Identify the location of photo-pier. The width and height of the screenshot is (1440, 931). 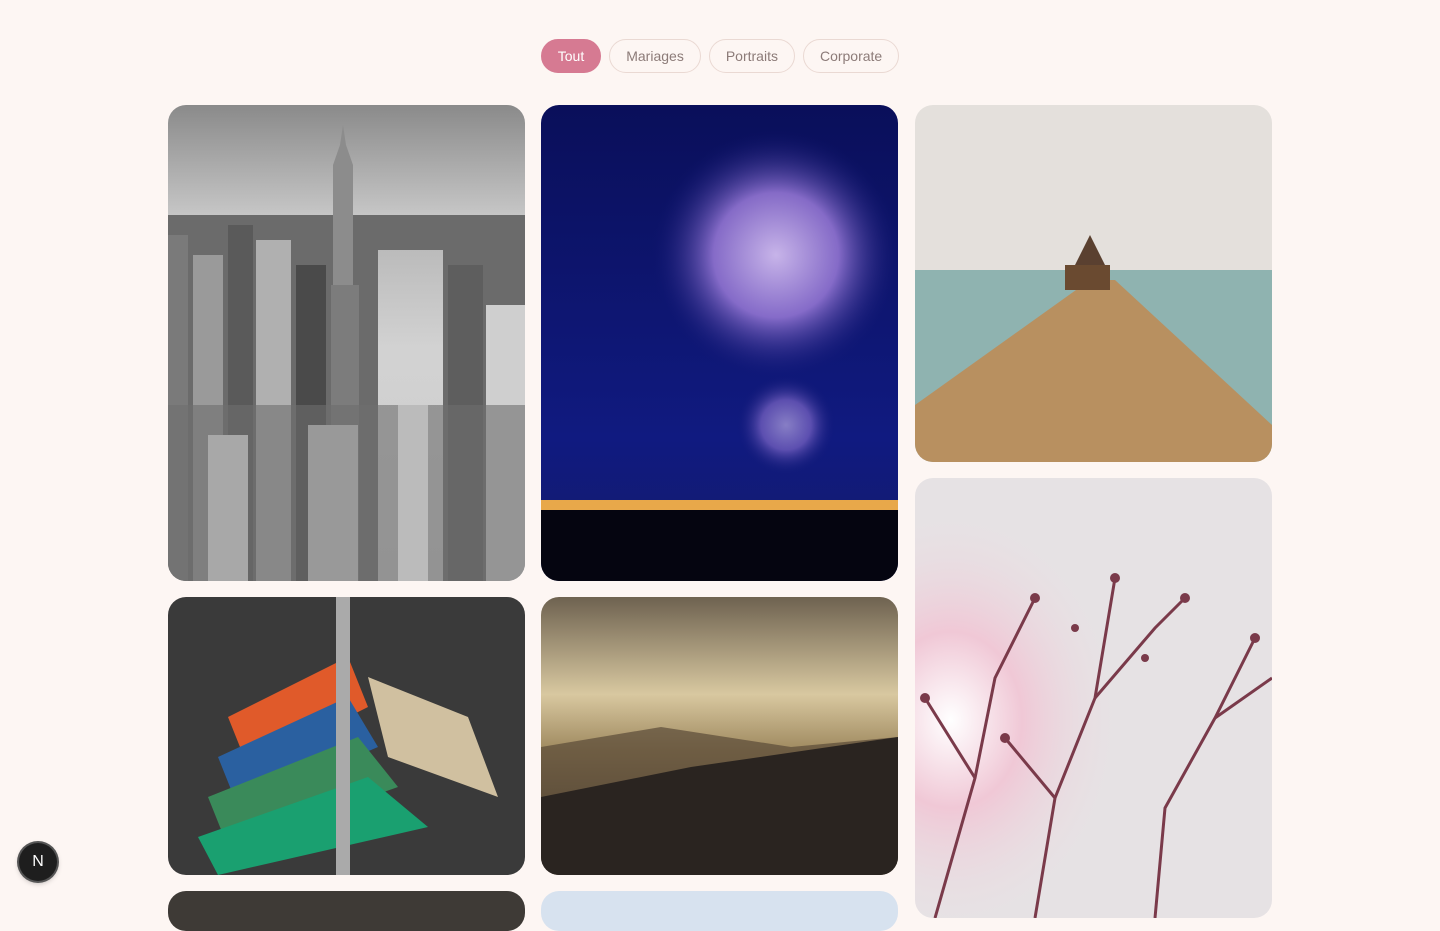
(1093, 283).